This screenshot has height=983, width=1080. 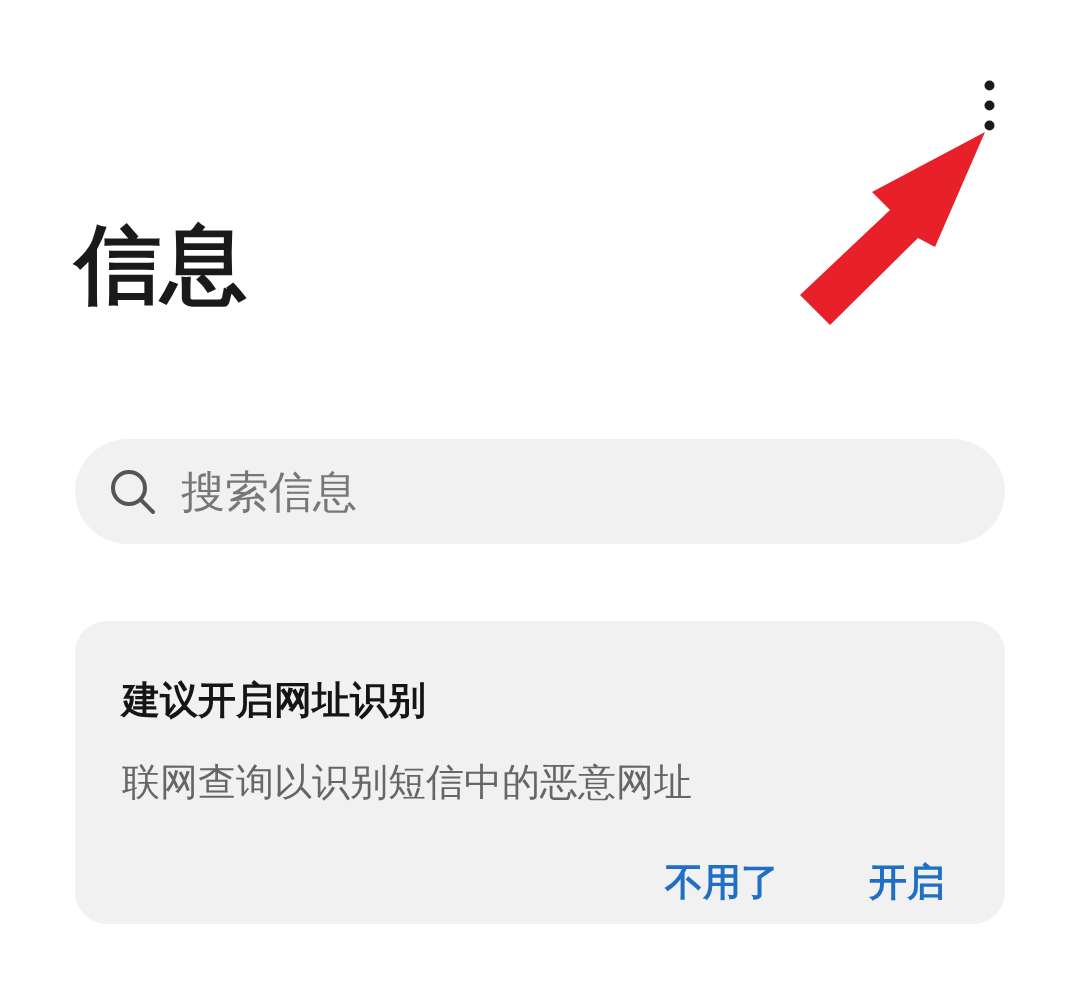 I want to click on more-icon, so click(x=989, y=105).